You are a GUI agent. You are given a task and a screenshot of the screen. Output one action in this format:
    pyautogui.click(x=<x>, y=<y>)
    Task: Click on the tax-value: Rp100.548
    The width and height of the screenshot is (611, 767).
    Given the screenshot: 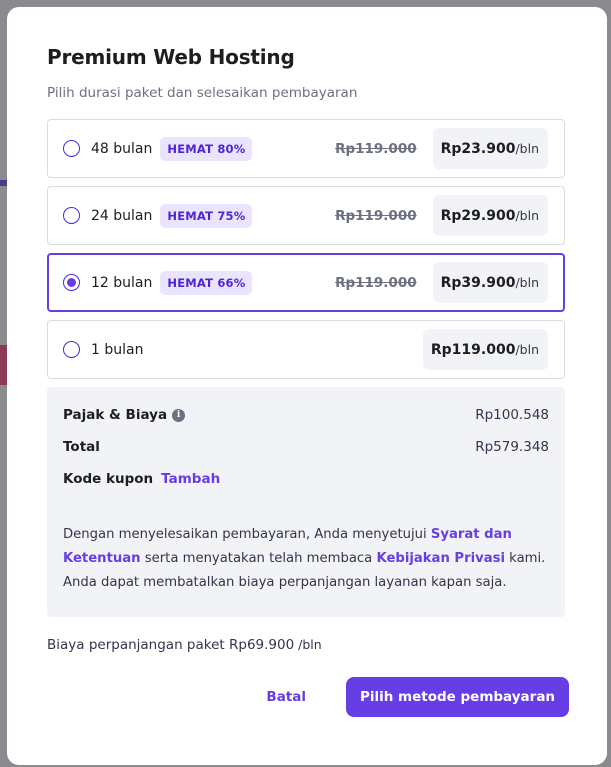 What is the action you would take?
    pyautogui.click(x=512, y=415)
    